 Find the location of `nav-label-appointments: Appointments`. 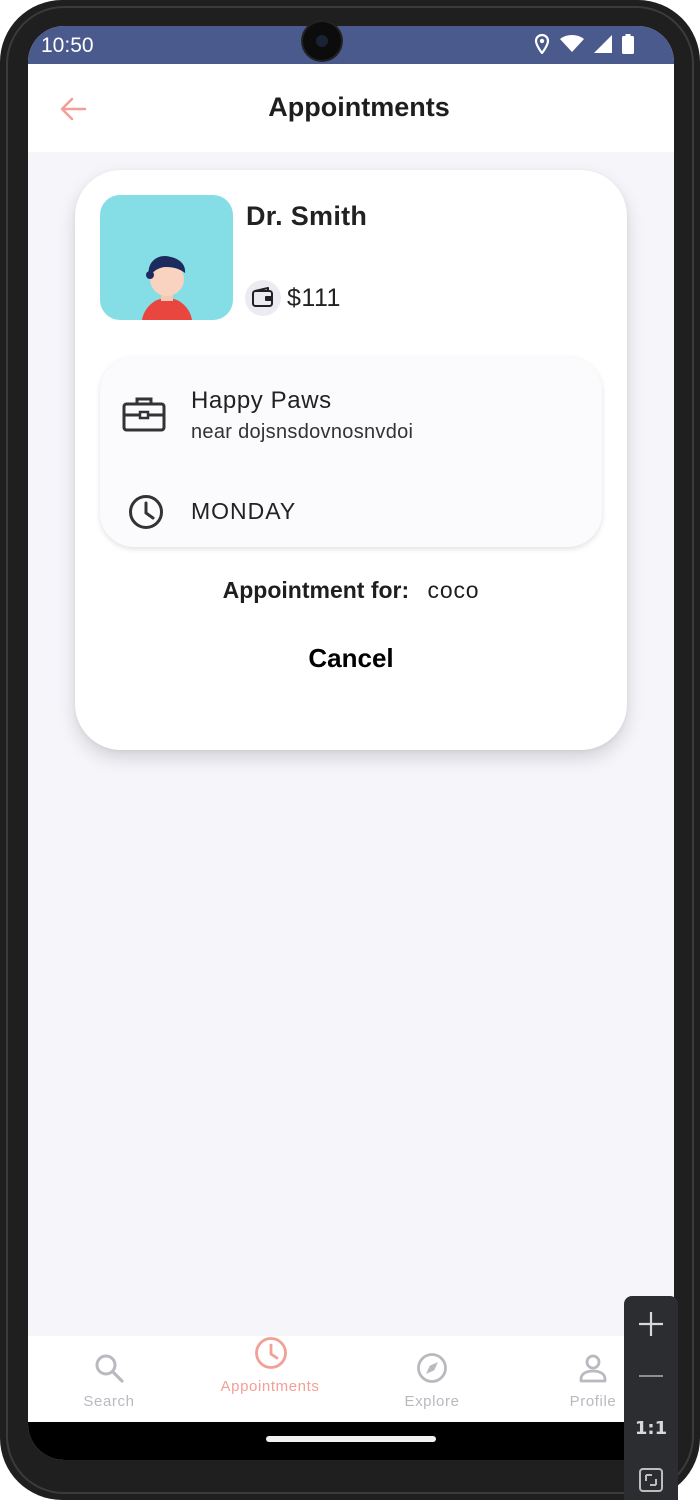

nav-label-appointments: Appointments is located at coordinates (270, 1386).